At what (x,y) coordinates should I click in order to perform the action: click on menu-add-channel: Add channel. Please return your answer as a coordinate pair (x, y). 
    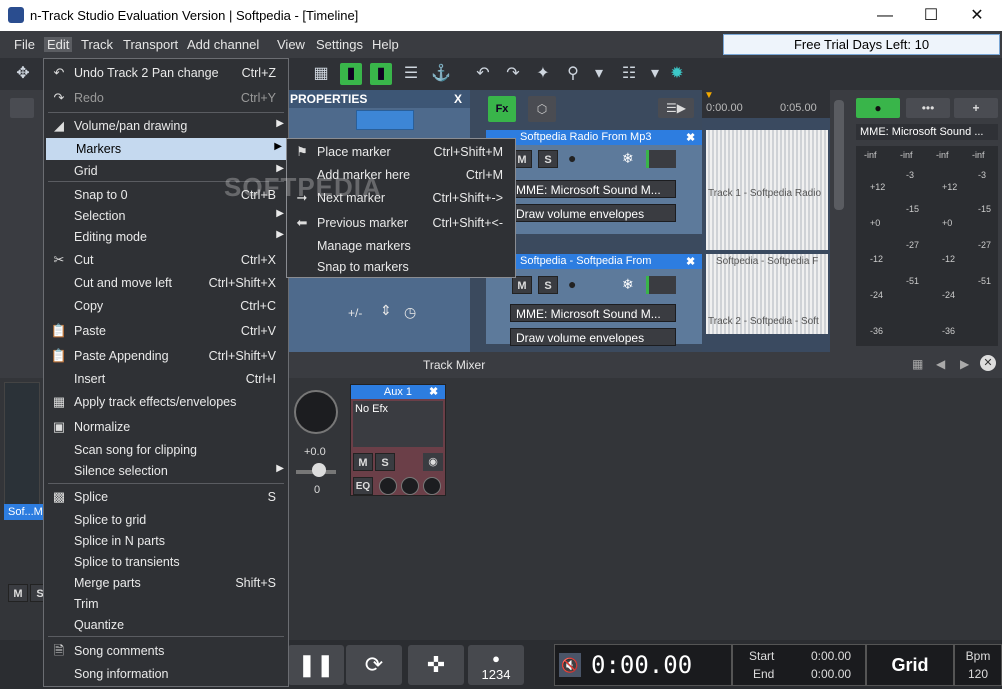
    Looking at the image, I should click on (223, 44).